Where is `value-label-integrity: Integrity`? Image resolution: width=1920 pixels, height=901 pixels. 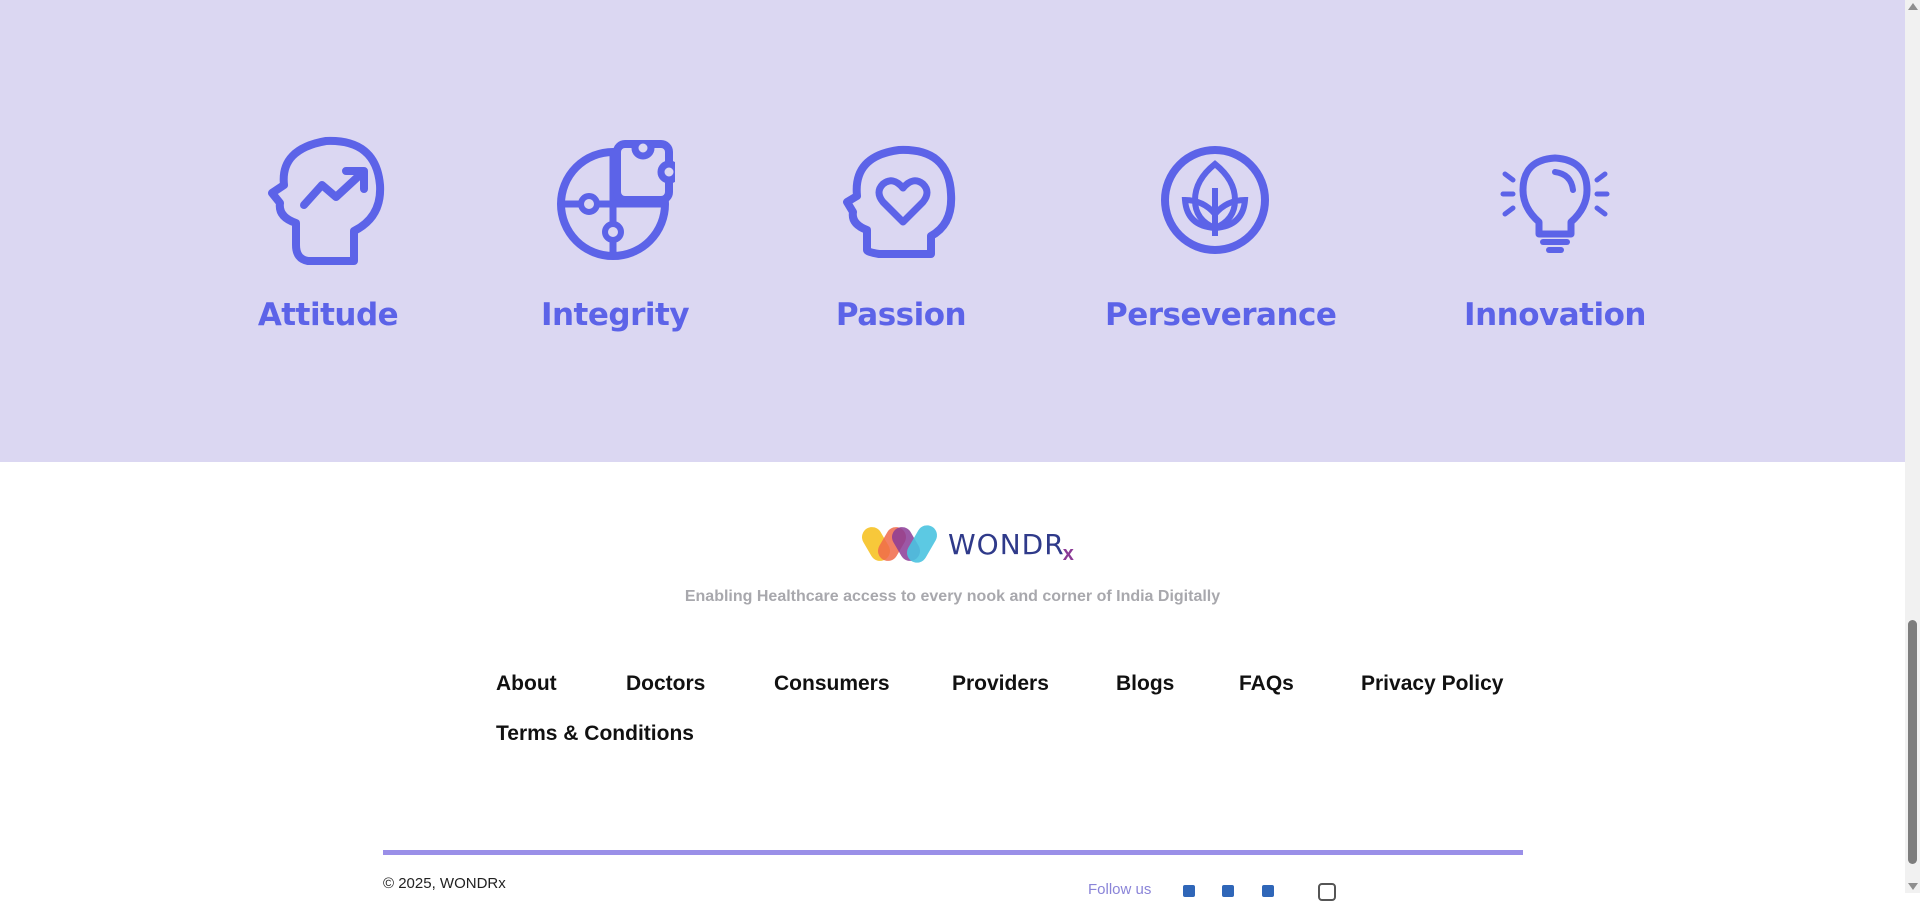
value-label-integrity: Integrity is located at coordinates (615, 315).